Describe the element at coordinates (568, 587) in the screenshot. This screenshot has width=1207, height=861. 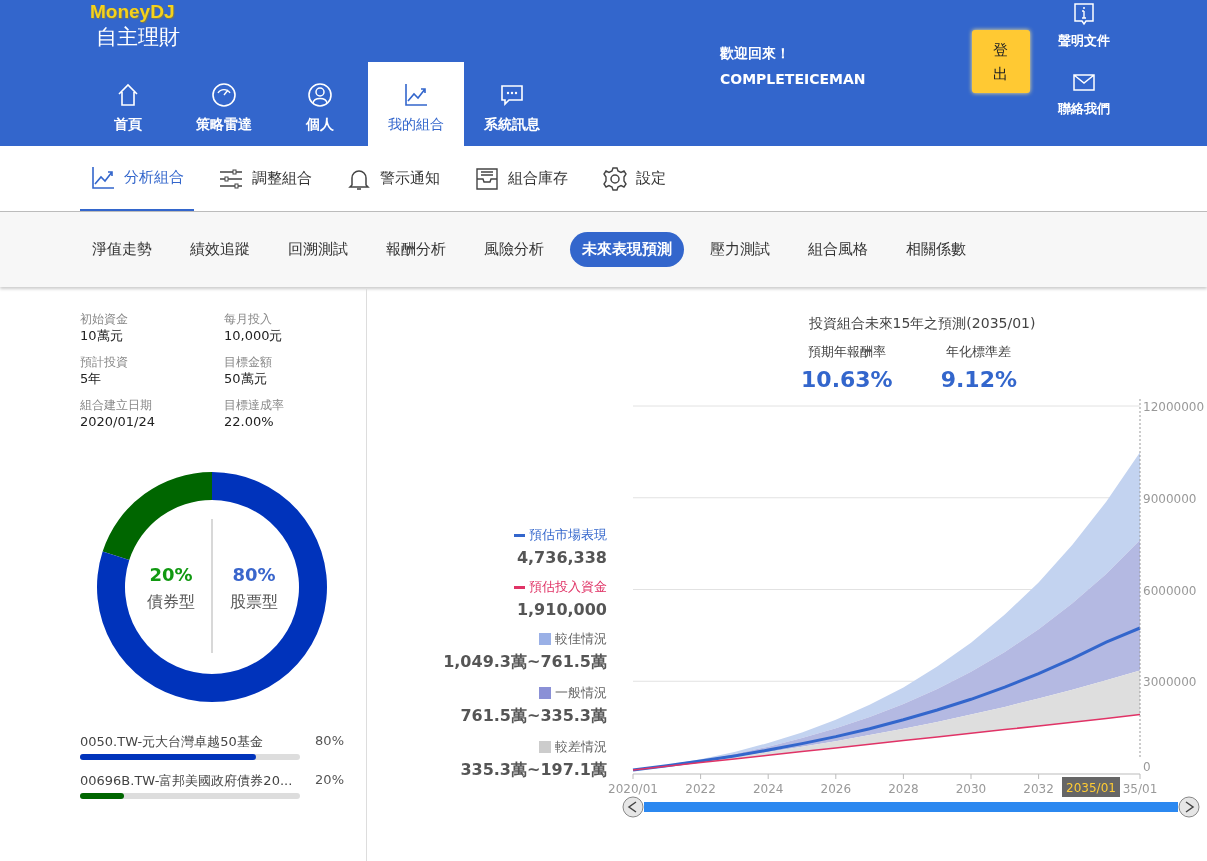
I see `legend-label: 預估投入資金` at that location.